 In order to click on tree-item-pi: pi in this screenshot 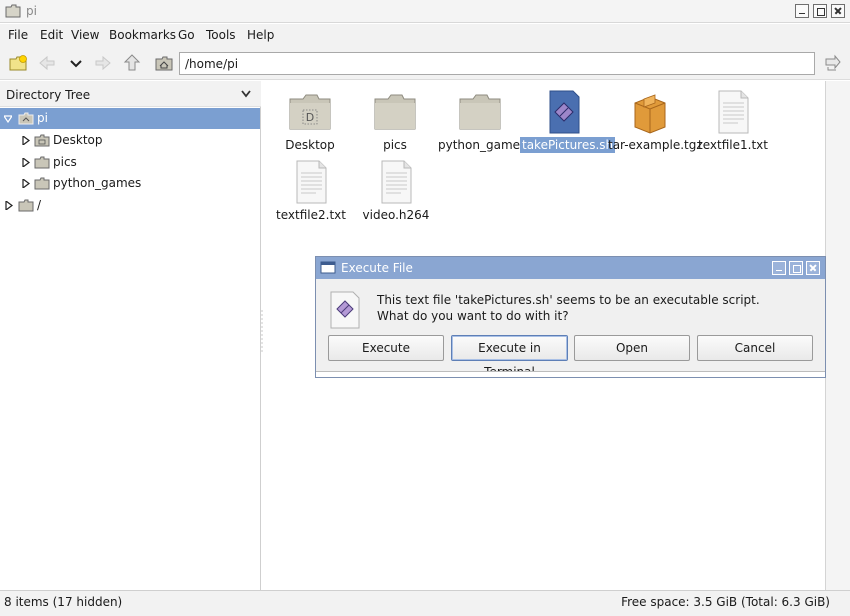, I will do `click(130, 118)`.